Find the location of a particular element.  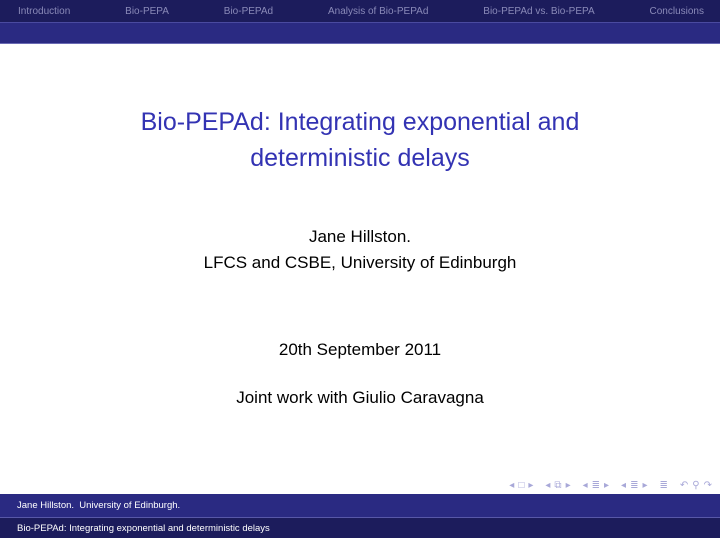

next-doc-arrow-icon: ▸ is located at coordinates (644, 485).